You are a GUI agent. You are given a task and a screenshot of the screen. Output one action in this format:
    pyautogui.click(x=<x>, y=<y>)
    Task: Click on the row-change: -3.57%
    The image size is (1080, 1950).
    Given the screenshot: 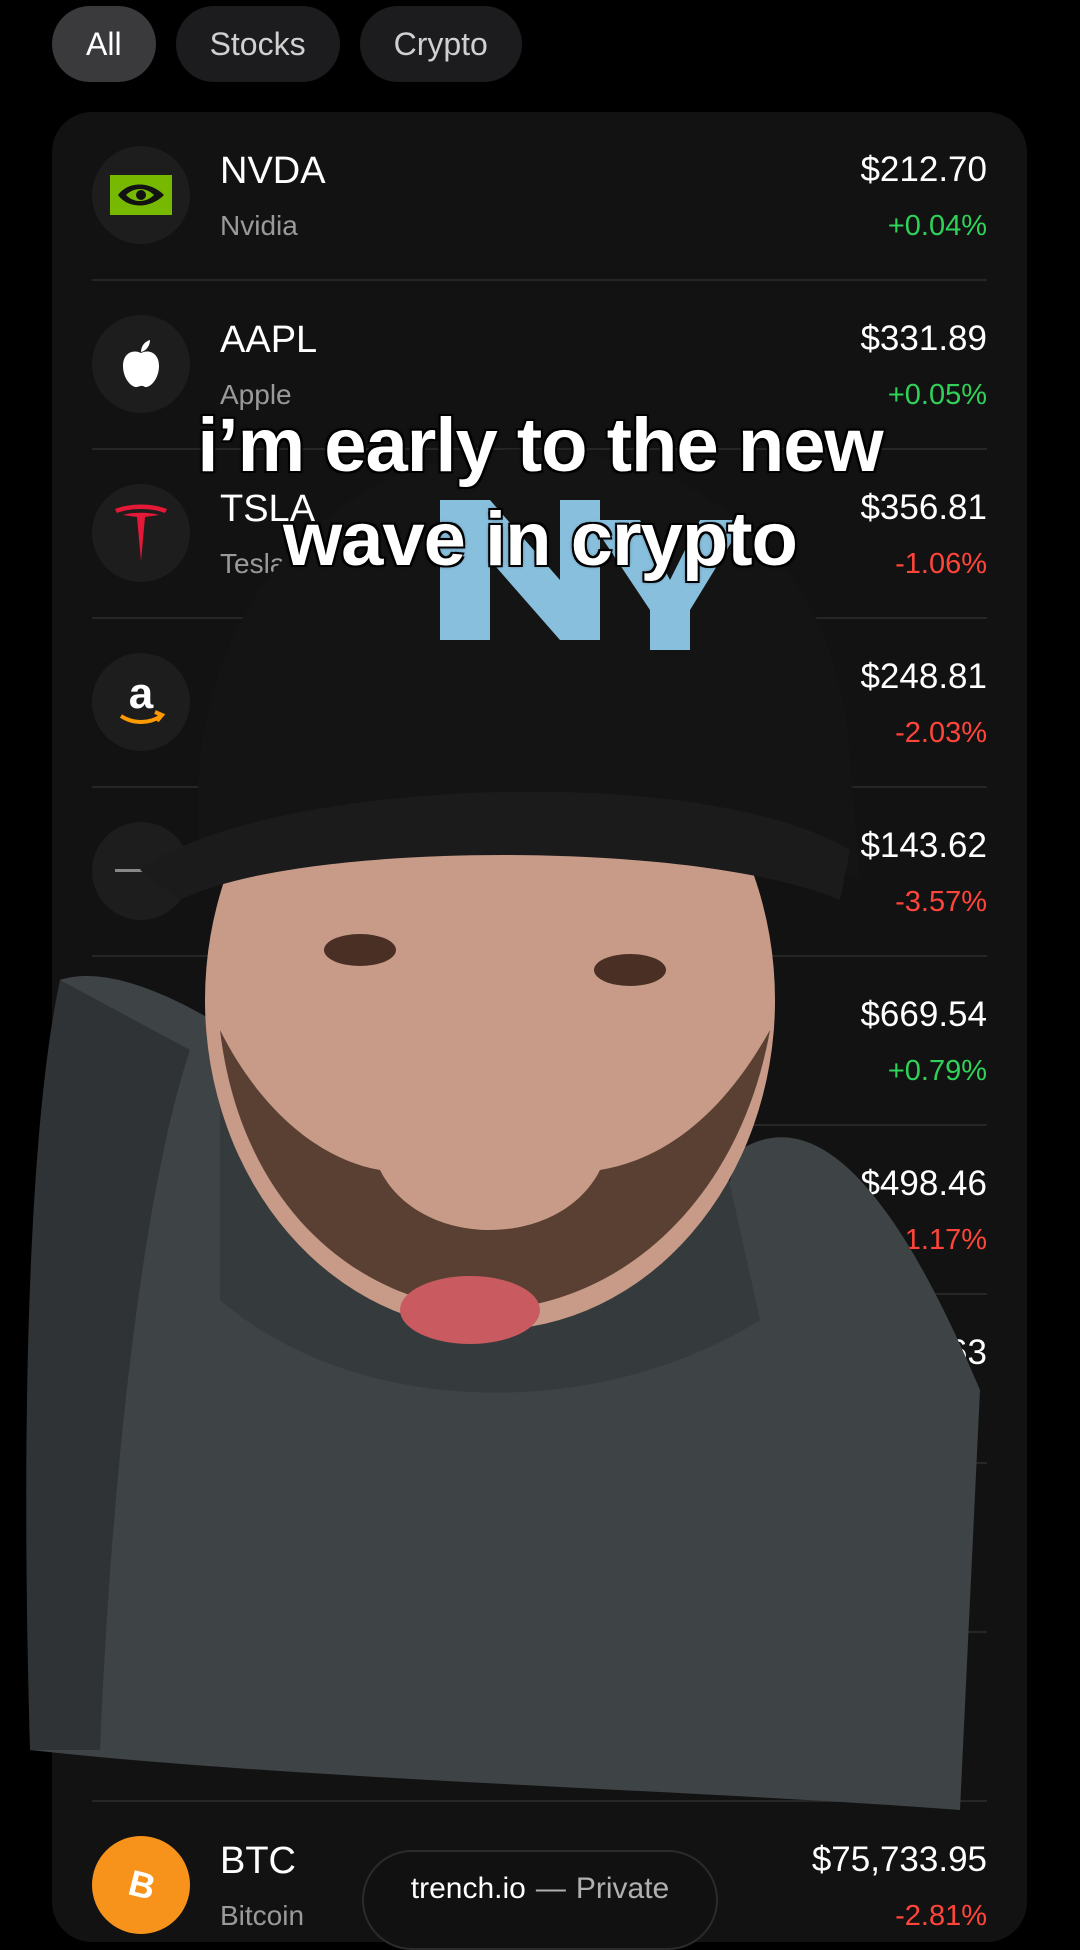 What is the action you would take?
    pyautogui.click(x=941, y=902)
    